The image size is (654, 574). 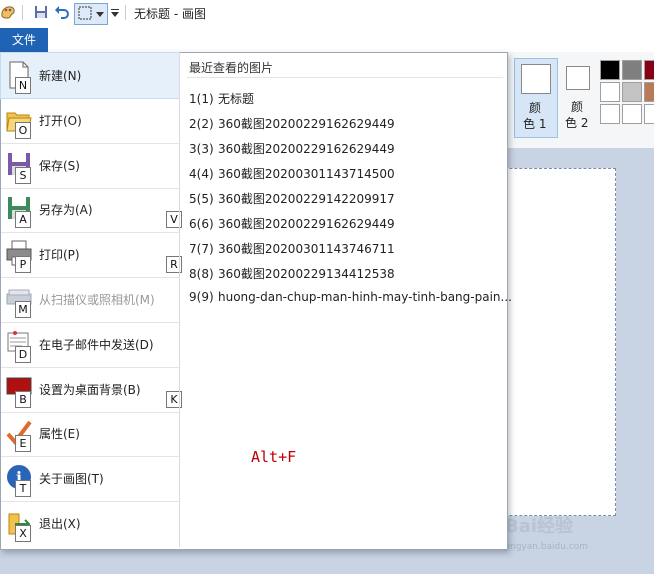 What do you see at coordinates (274, 457) in the screenshot?
I see `shortcut-hint: Alt+F` at bounding box center [274, 457].